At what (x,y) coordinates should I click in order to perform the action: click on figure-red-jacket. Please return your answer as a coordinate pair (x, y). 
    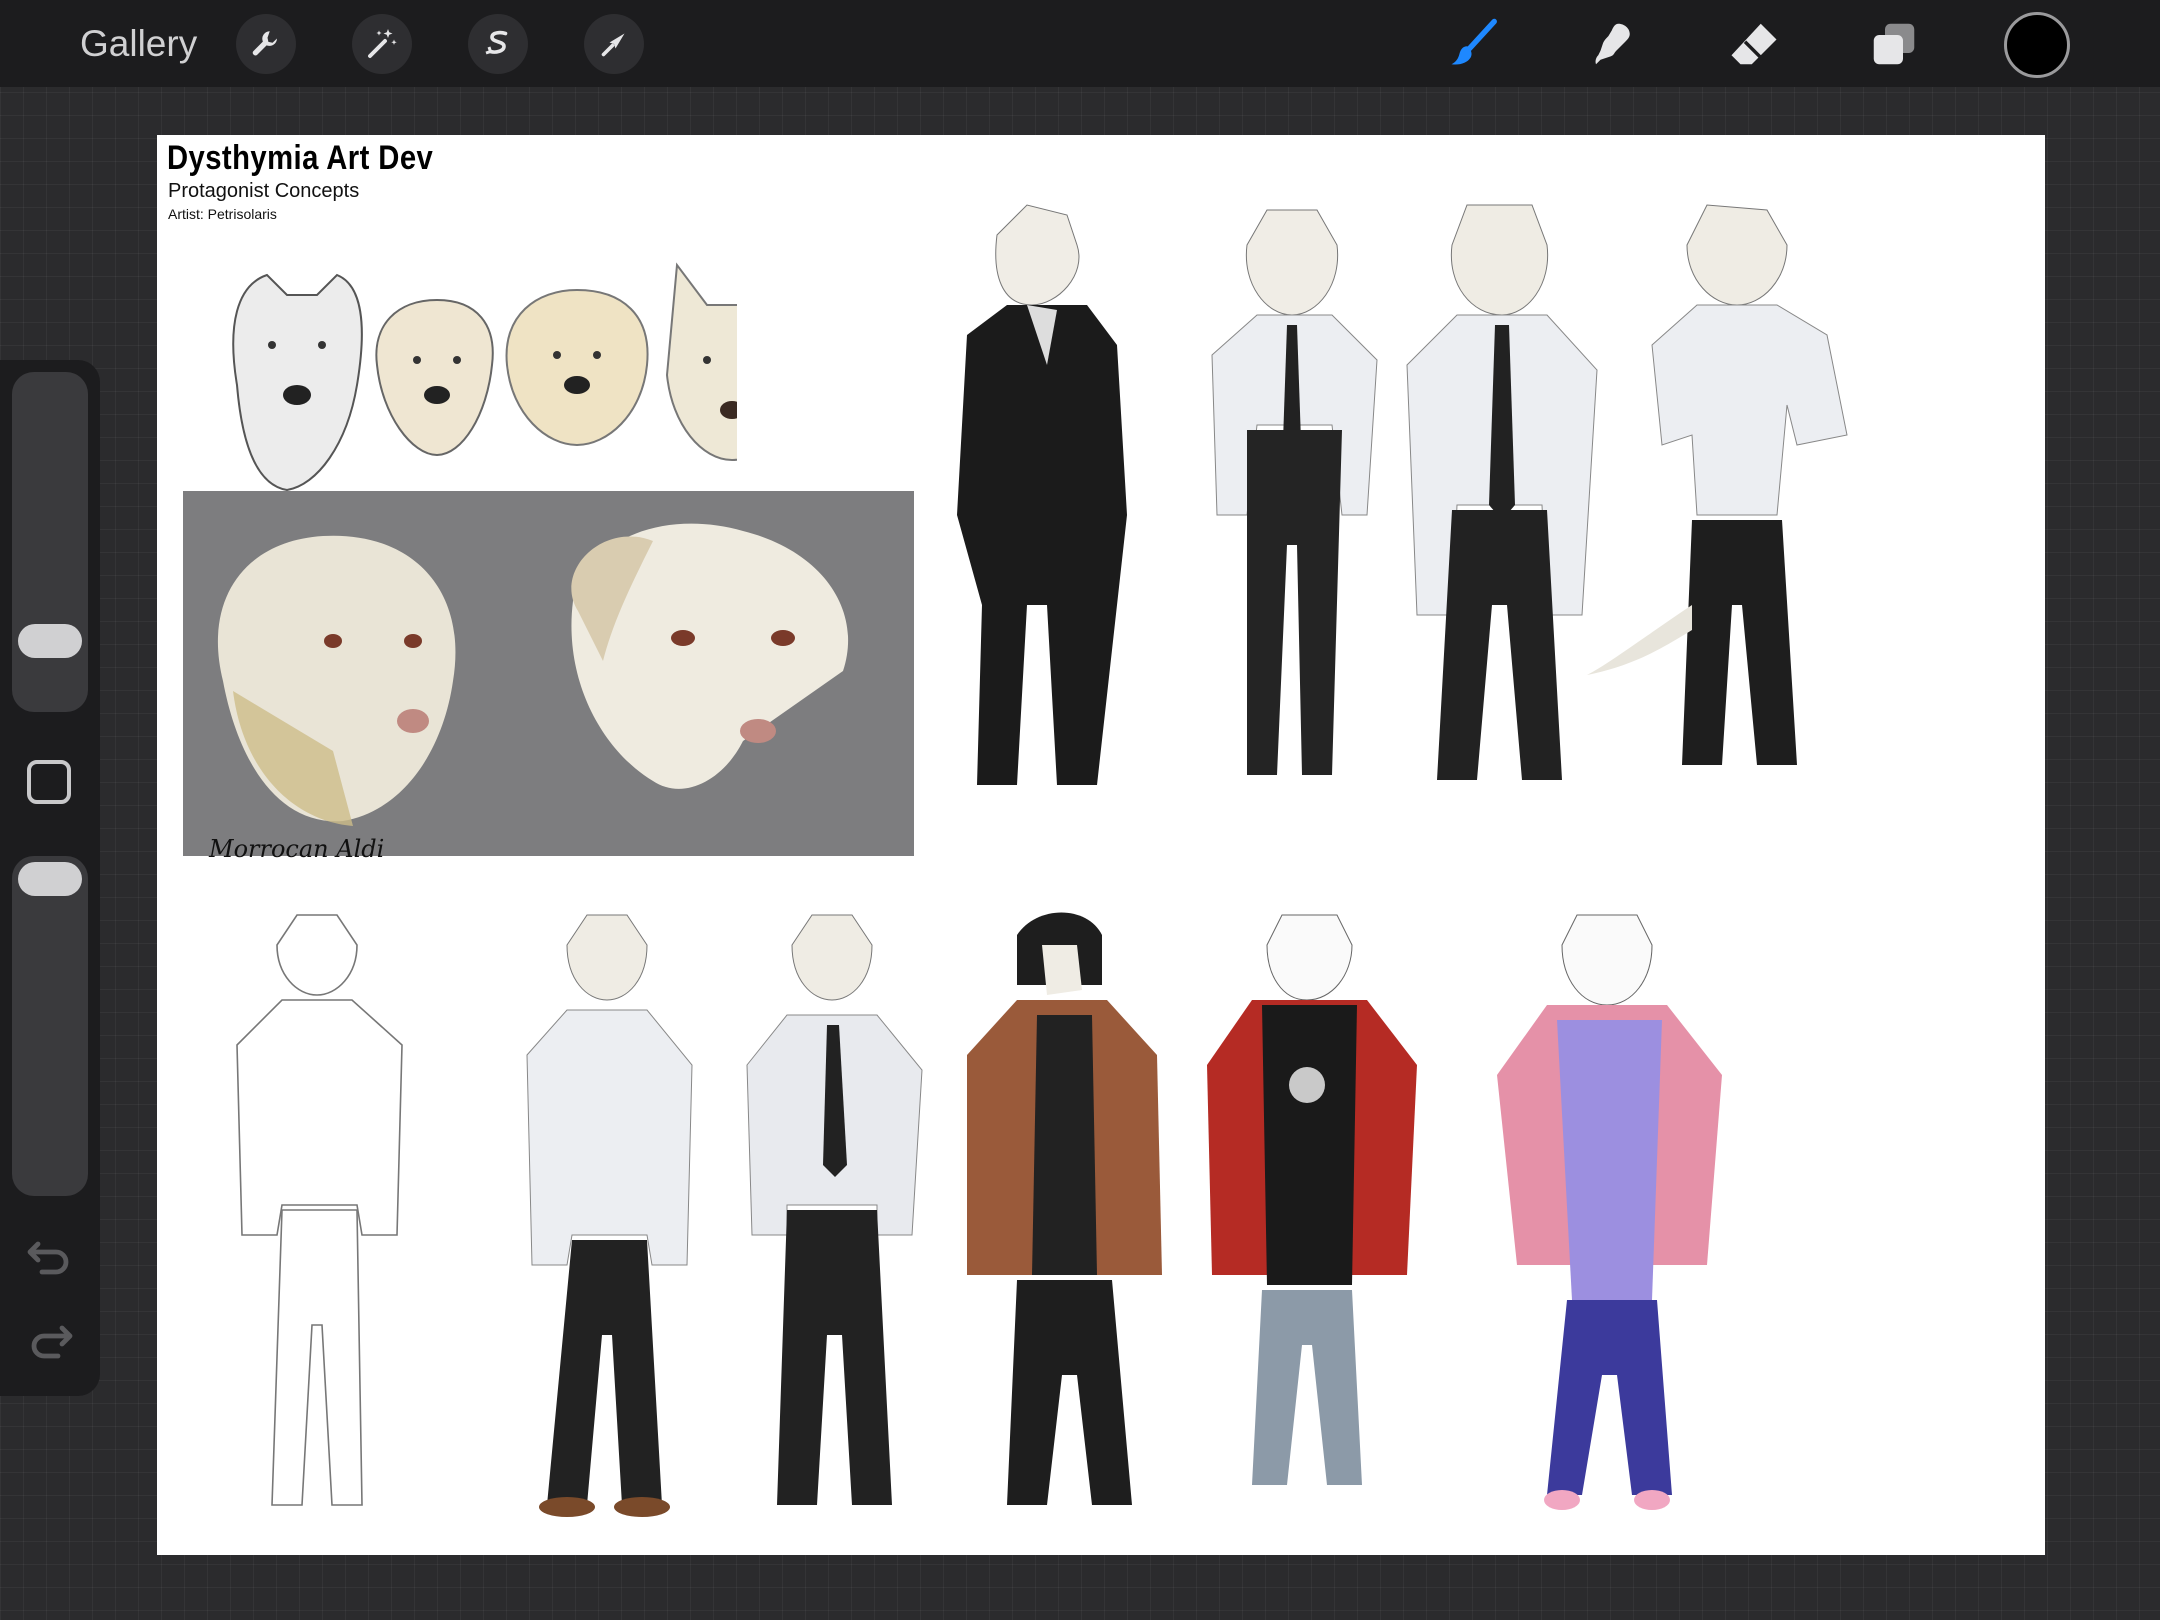
    Looking at the image, I should click on (1312, 1199).